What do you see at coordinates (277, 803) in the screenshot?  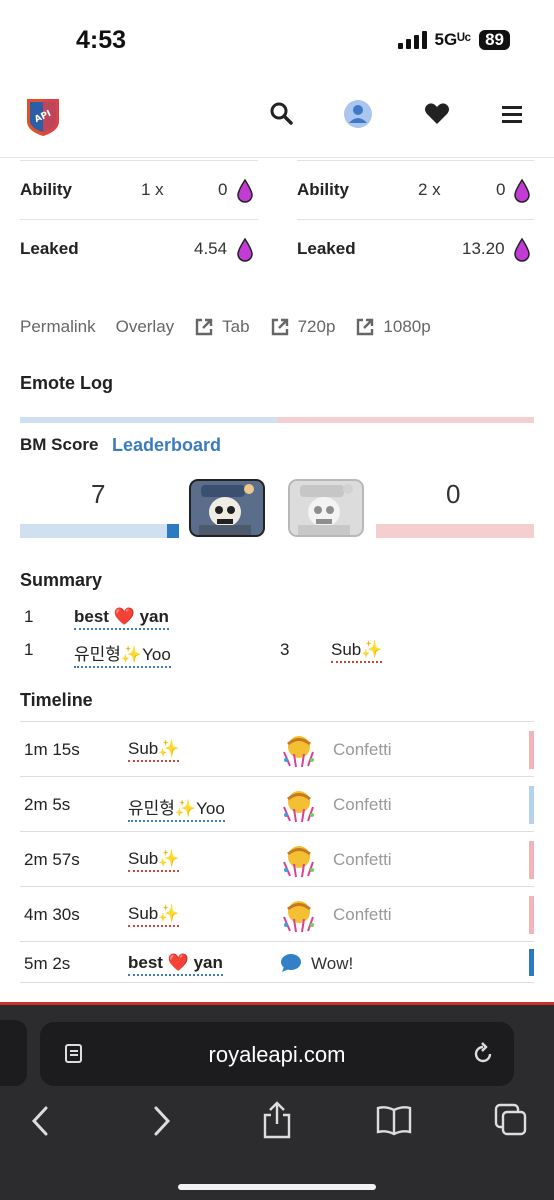 I see `timeline-row: 2m 5s 유민형✨Yoo Confetti` at bounding box center [277, 803].